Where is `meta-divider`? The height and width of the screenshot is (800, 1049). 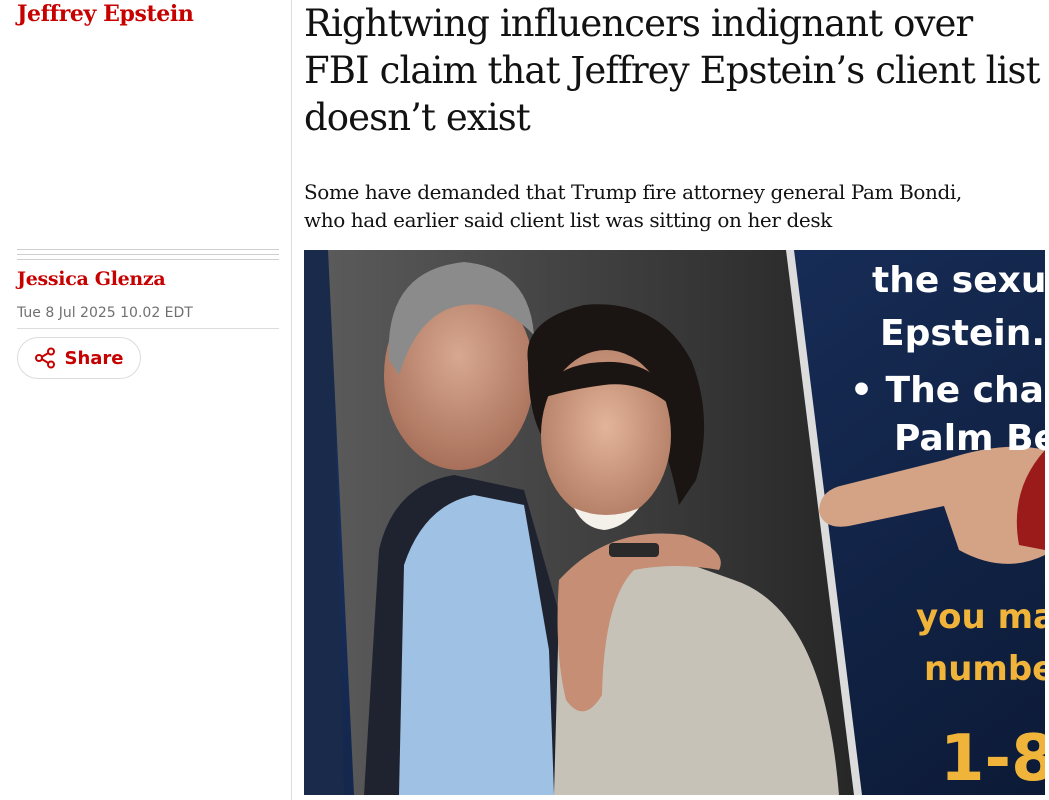 meta-divider is located at coordinates (148, 328).